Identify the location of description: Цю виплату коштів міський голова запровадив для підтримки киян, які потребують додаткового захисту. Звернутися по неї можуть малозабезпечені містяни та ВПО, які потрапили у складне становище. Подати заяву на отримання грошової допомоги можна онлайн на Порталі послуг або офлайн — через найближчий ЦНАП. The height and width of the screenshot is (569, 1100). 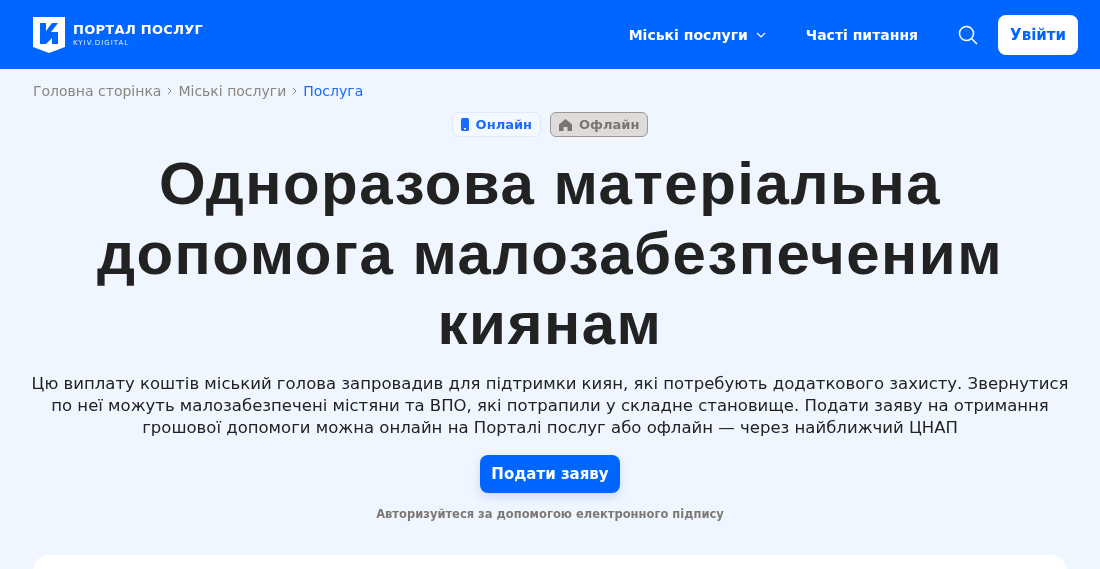
(550, 406).